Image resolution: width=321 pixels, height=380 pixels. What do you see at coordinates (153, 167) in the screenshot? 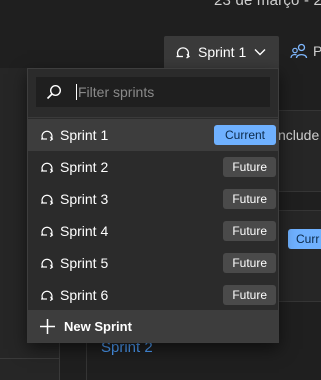
I see `sprint-item-2: Sprint 2 Future` at bounding box center [153, 167].